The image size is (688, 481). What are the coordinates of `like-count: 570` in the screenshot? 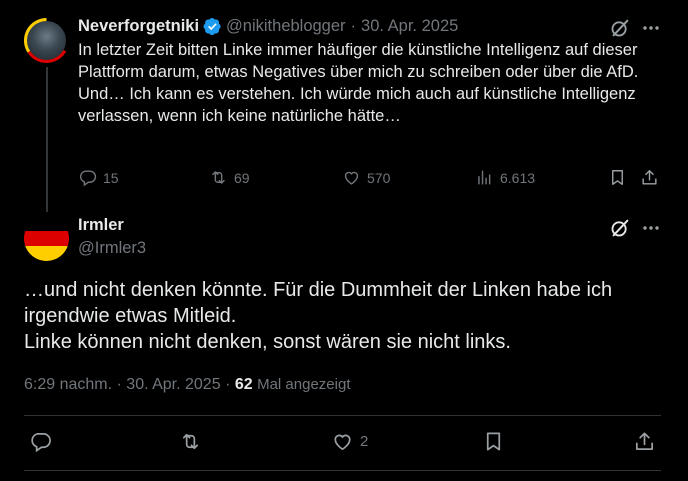 It's located at (379, 177).